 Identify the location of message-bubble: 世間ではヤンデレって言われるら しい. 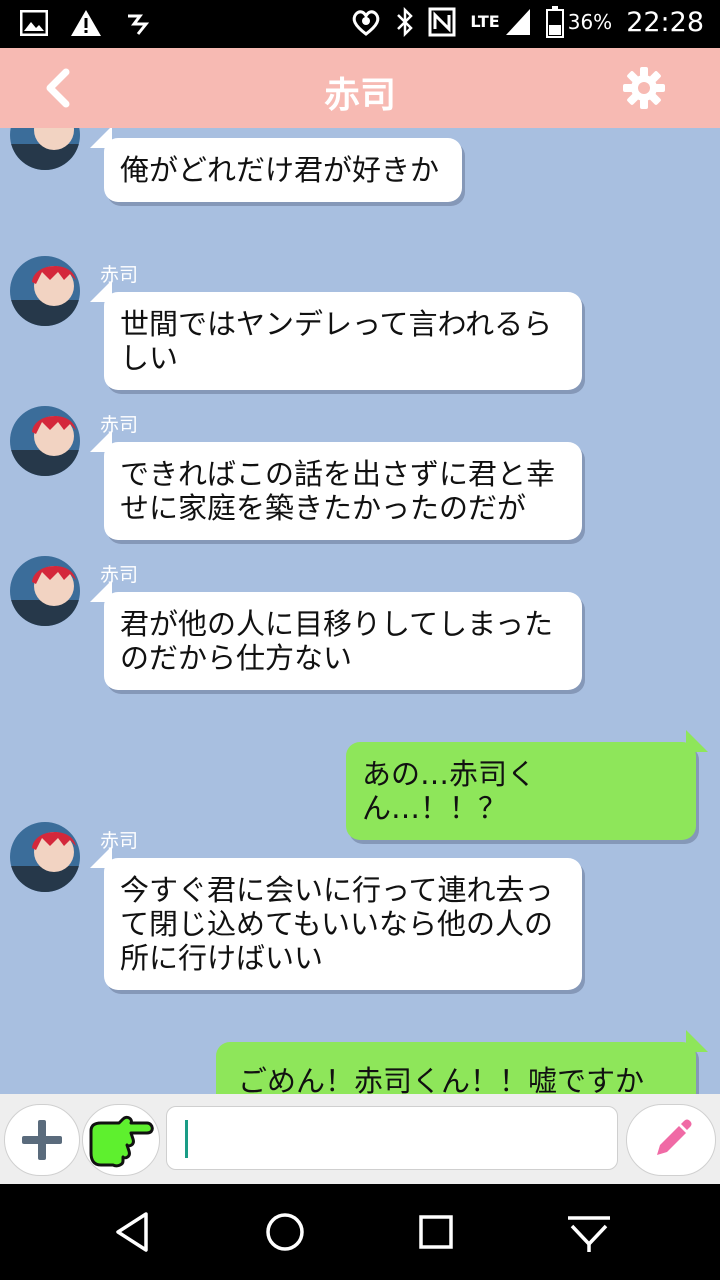
(336, 335).